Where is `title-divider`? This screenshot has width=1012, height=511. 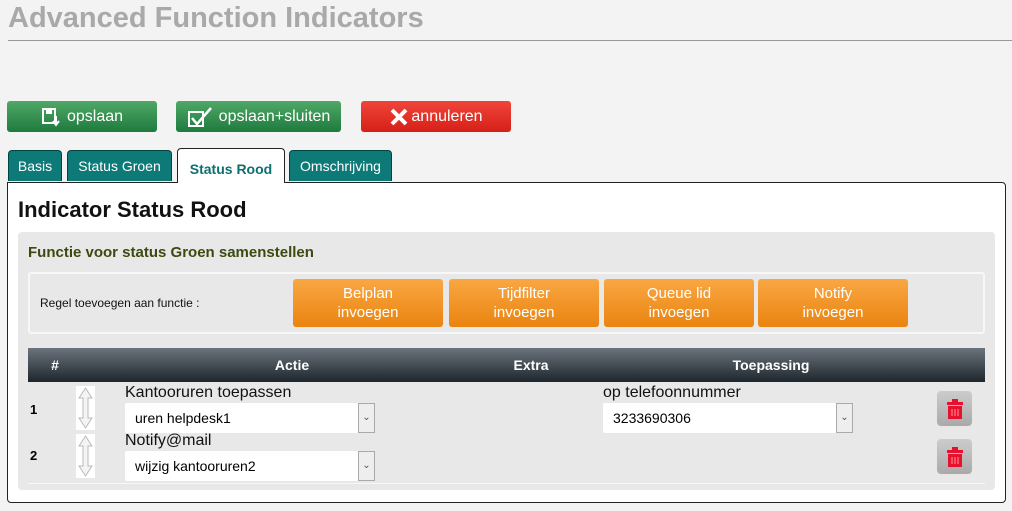
title-divider is located at coordinates (510, 40).